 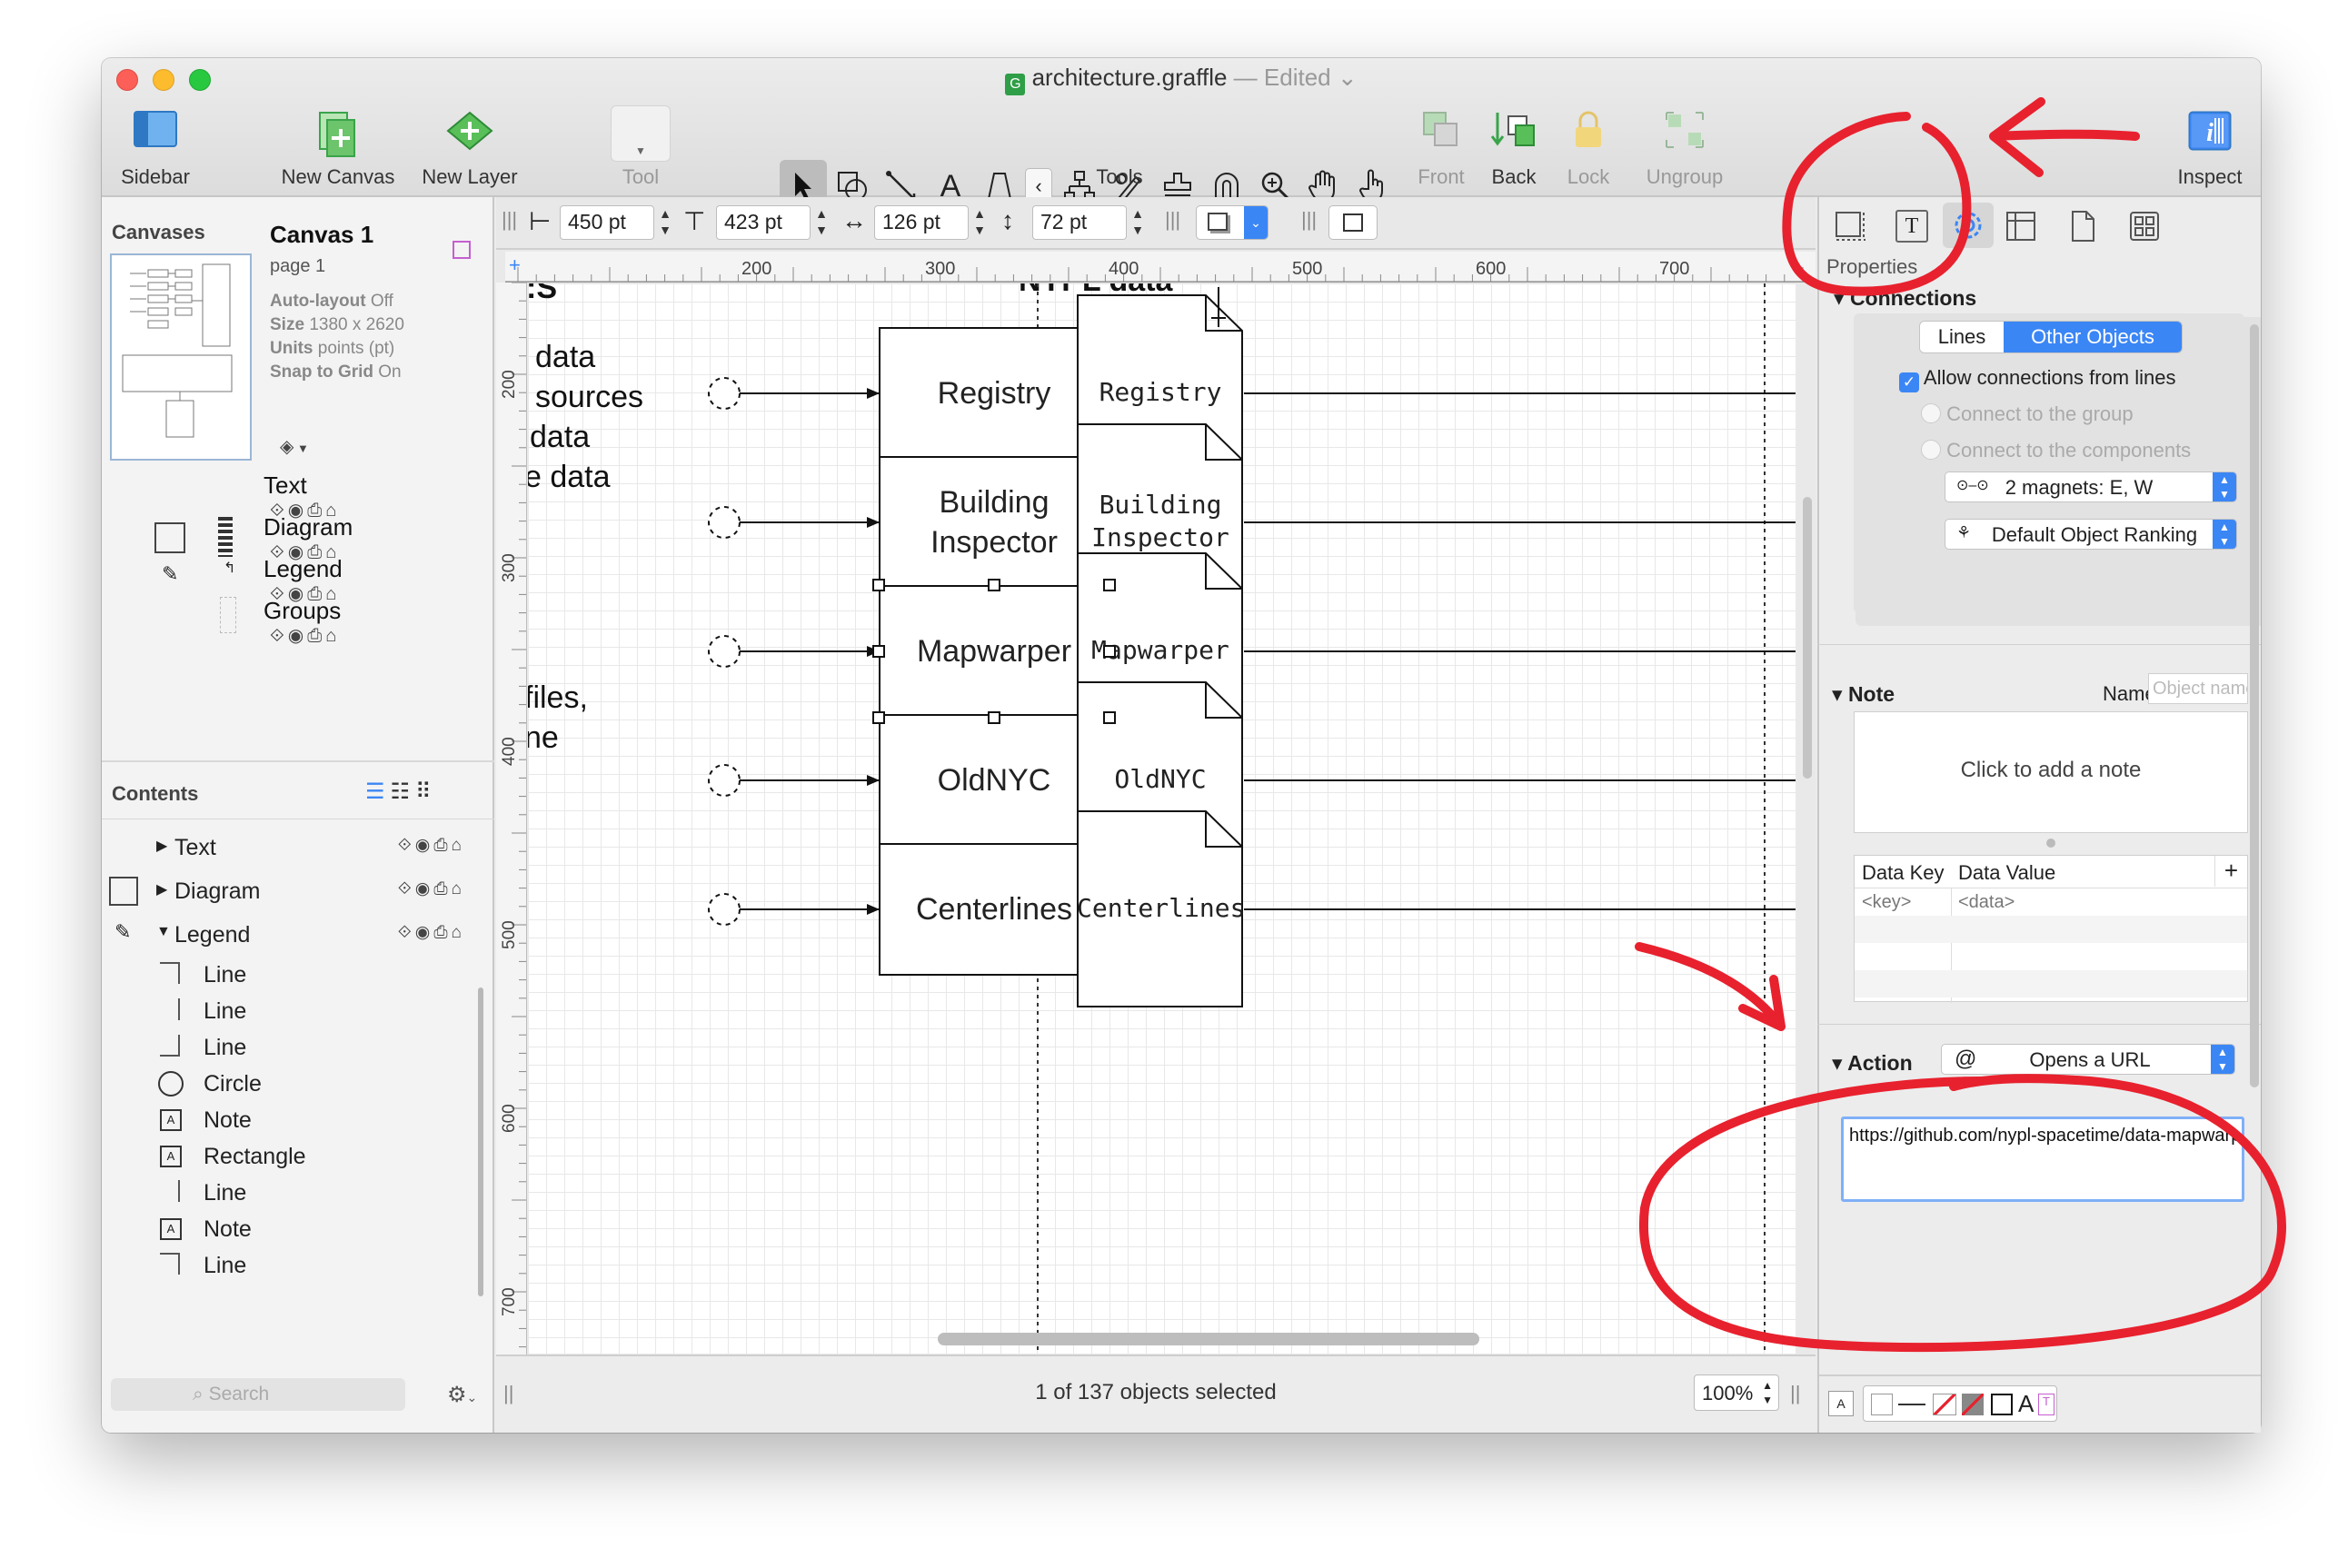 I want to click on text-style-icon: A, so click(x=1841, y=1403).